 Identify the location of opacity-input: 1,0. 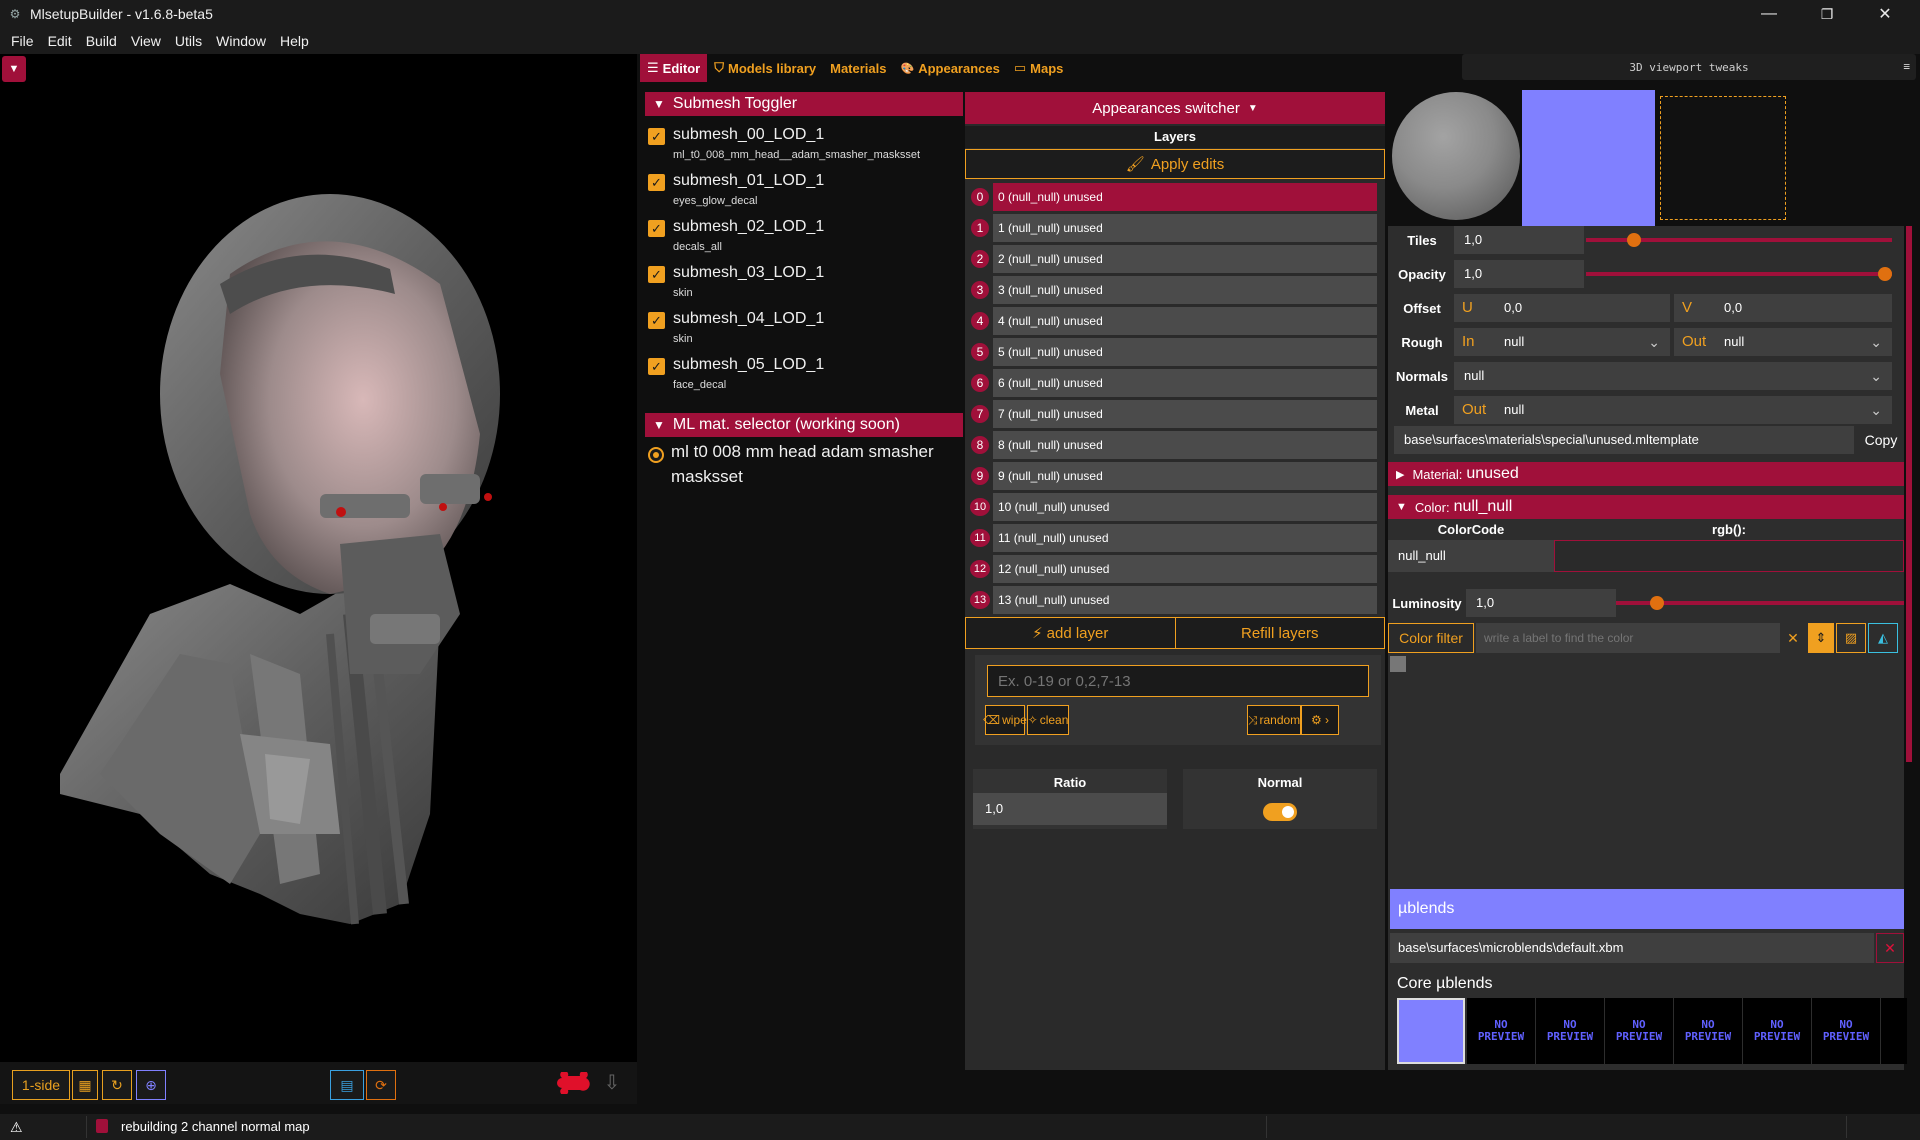
(1519, 274).